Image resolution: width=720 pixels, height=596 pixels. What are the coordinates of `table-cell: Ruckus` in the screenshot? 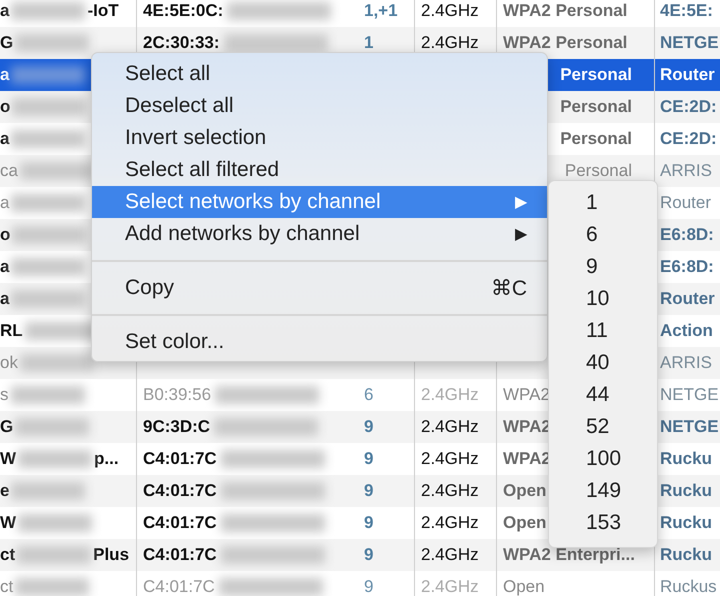 It's located at (688, 586).